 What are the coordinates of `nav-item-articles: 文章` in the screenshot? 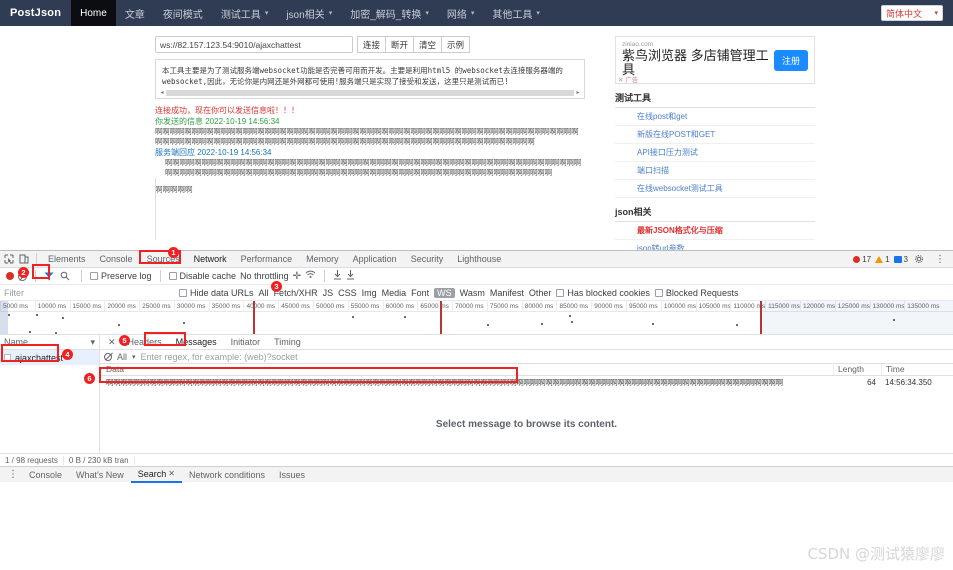 It's located at (135, 13).